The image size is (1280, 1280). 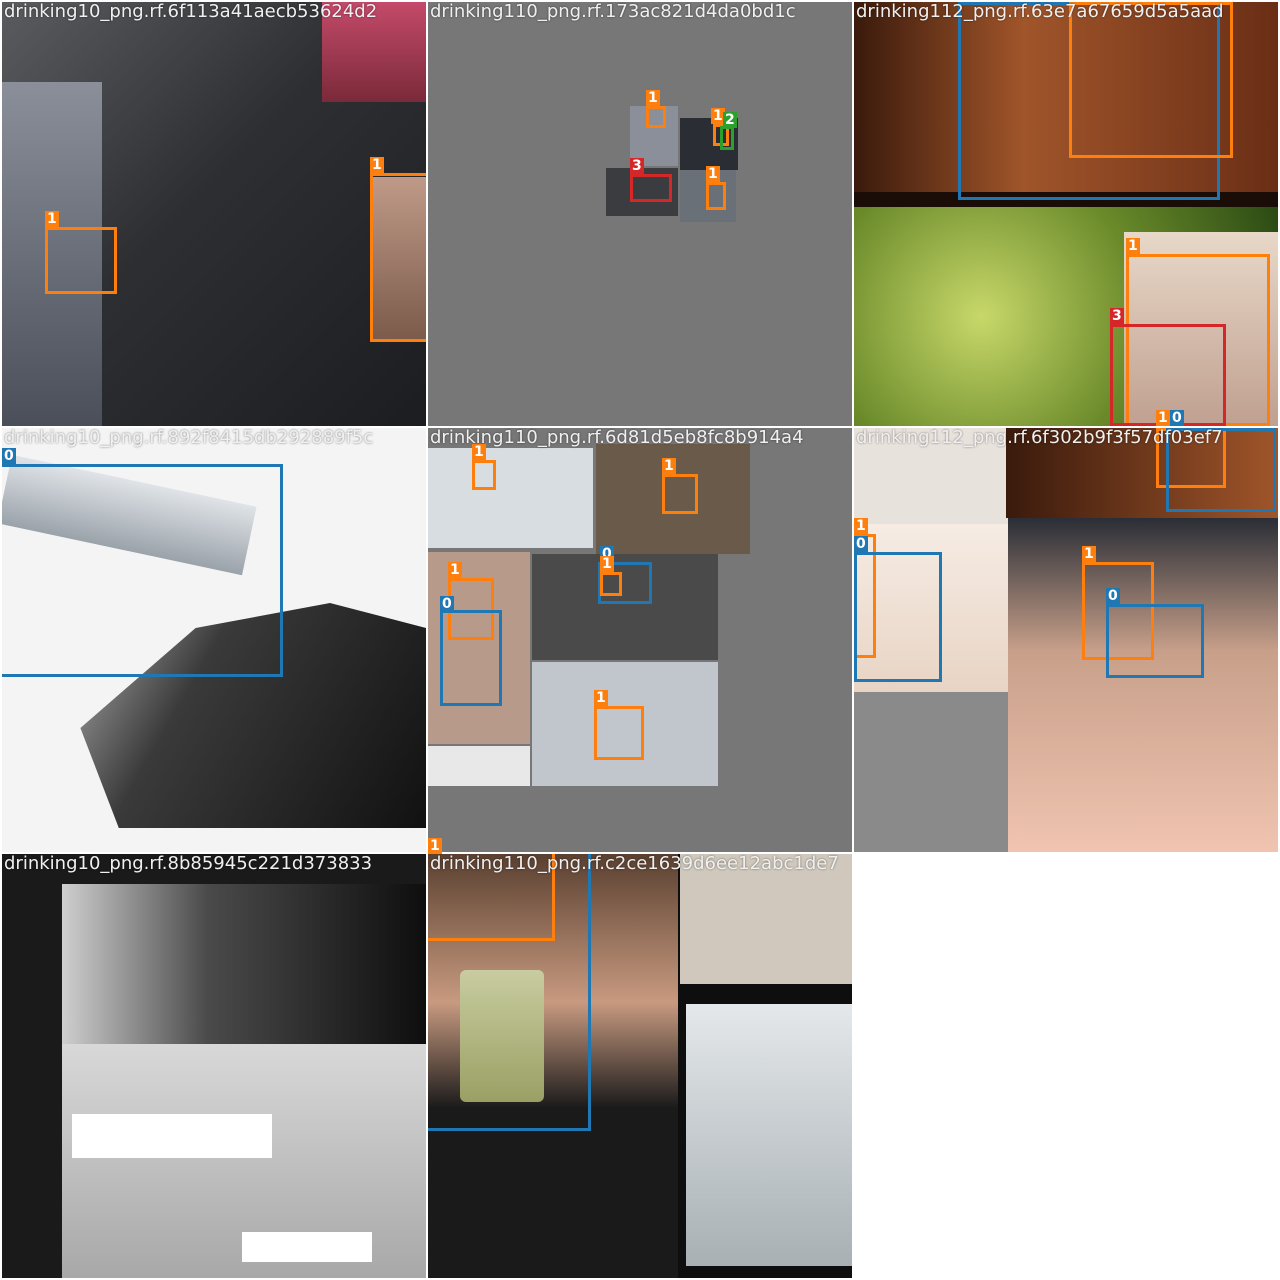 What do you see at coordinates (189, 438) in the screenshot?
I see `tile-title: drinking10_png.rf.892f8415db292889f5c` at bounding box center [189, 438].